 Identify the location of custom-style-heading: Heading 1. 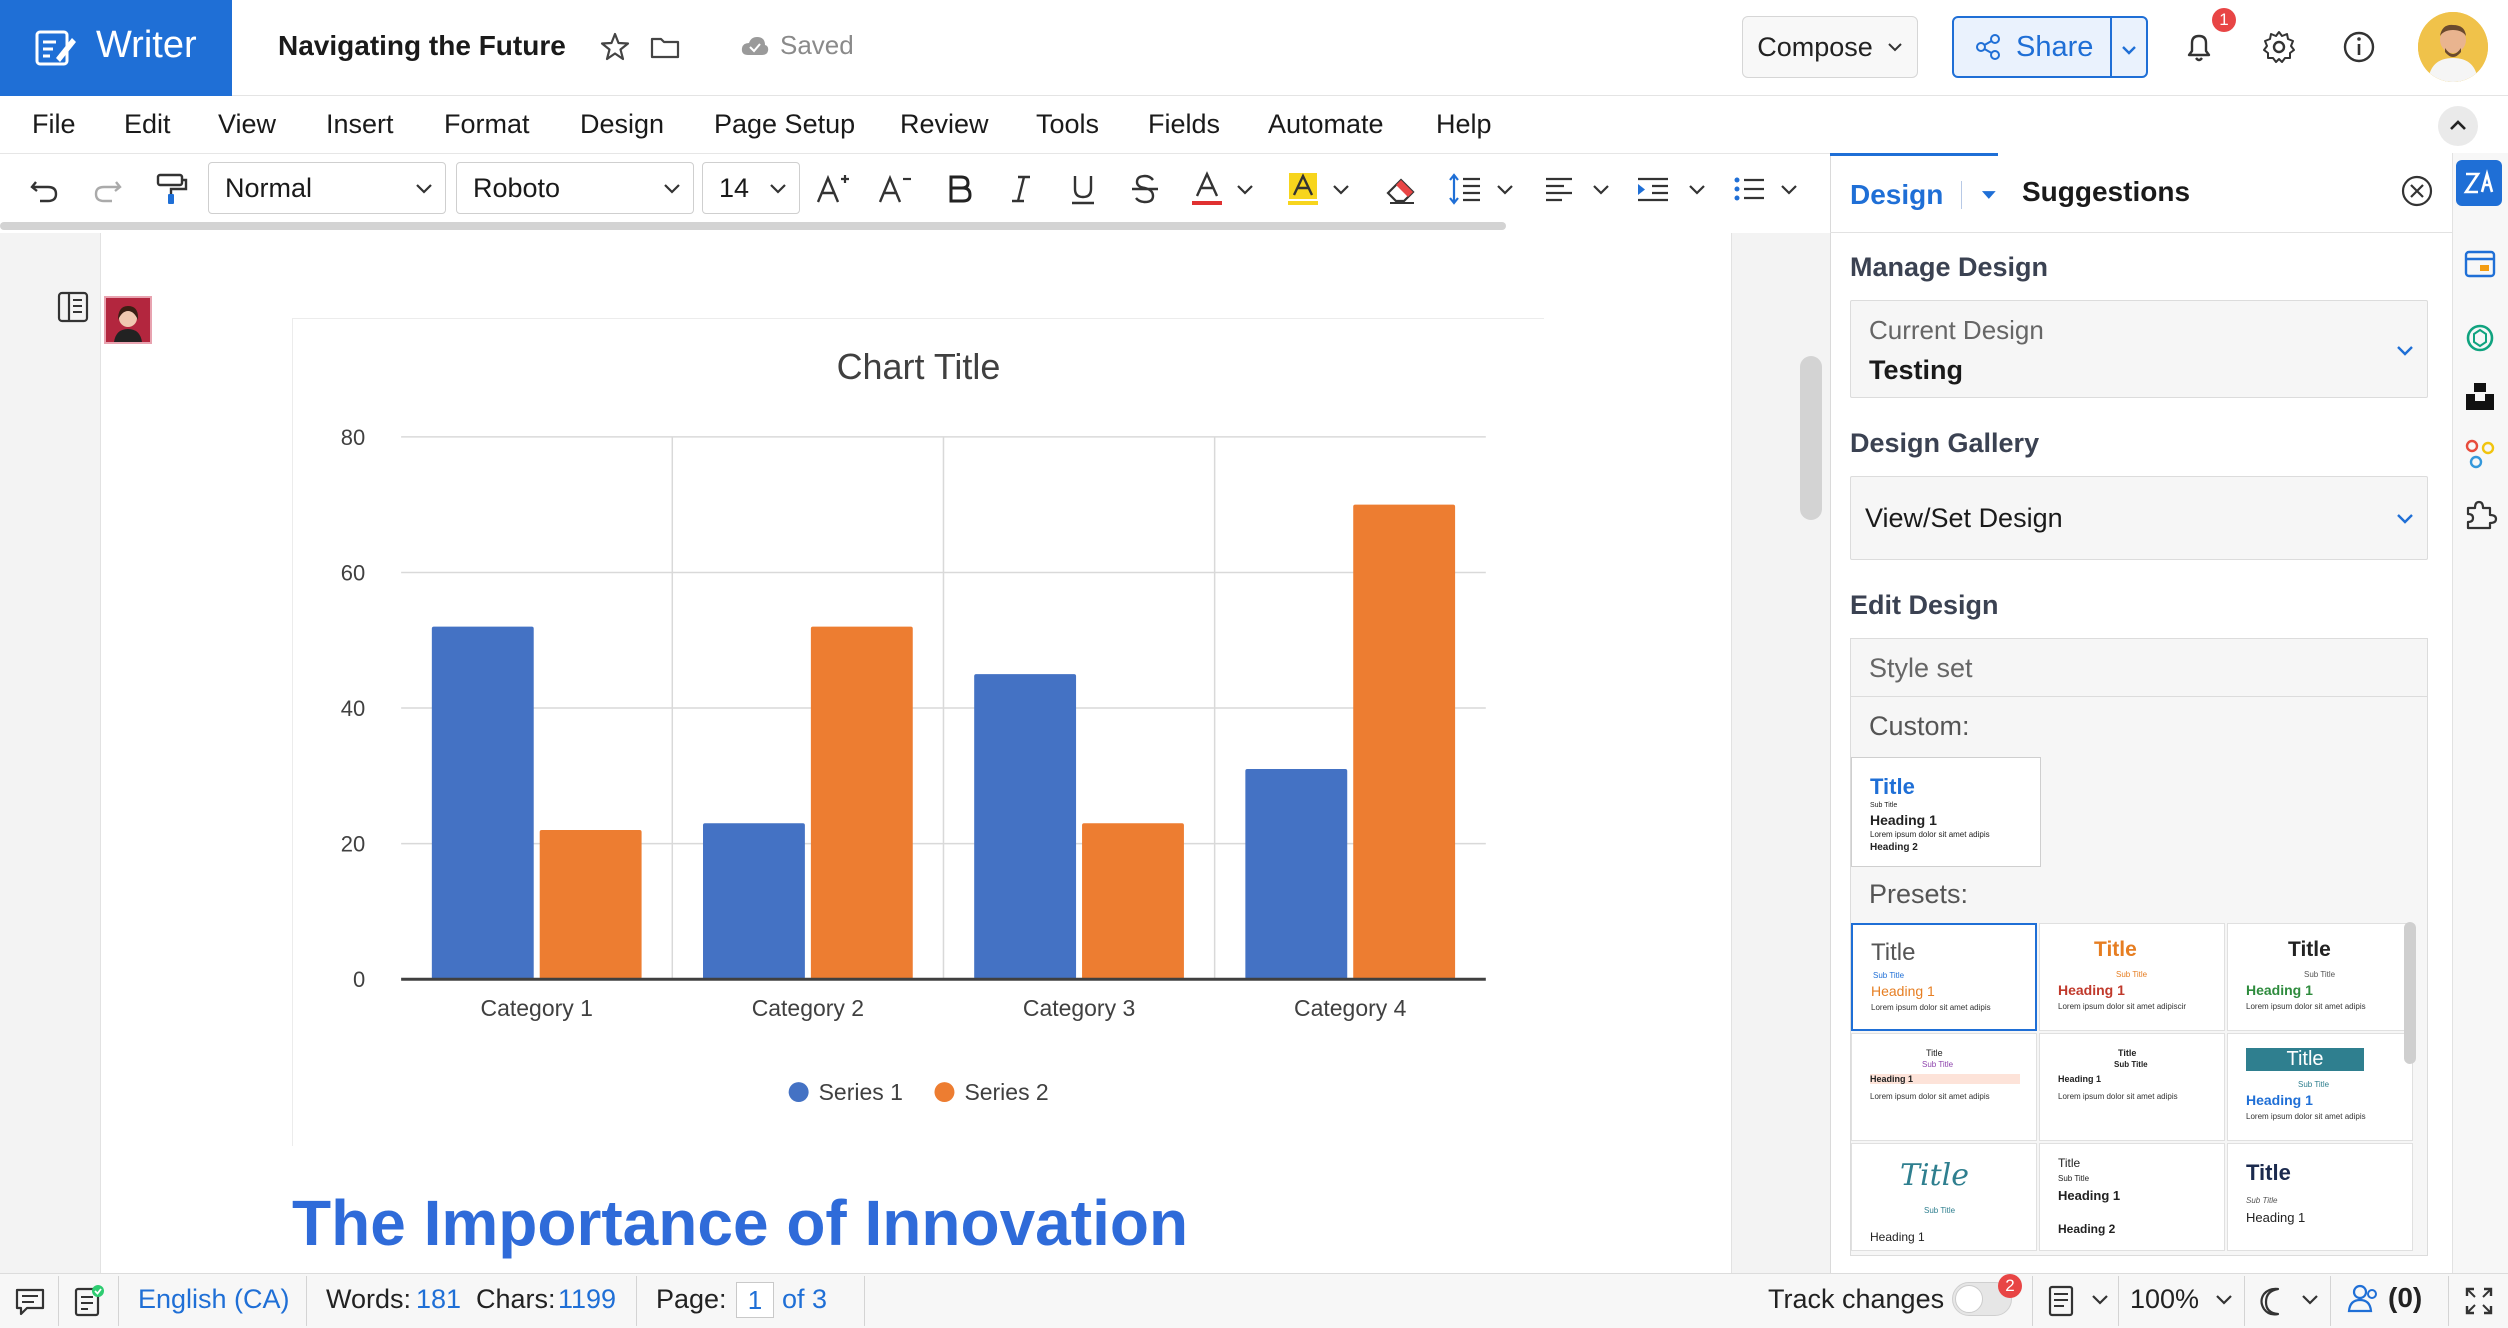
(1903, 820).